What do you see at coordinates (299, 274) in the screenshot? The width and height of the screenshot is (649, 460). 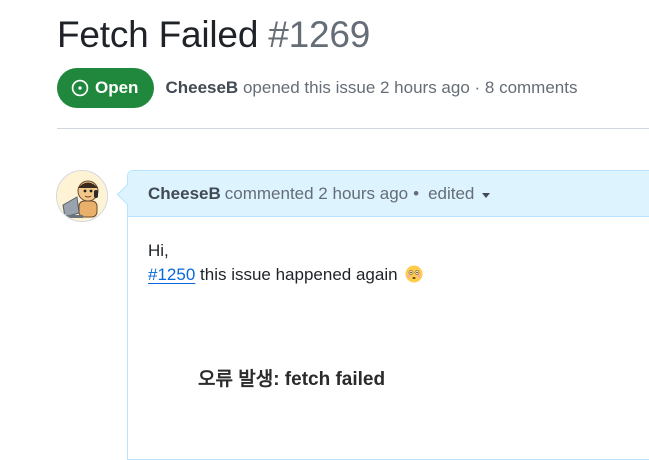 I see `comment-message: this issue happened again` at bounding box center [299, 274].